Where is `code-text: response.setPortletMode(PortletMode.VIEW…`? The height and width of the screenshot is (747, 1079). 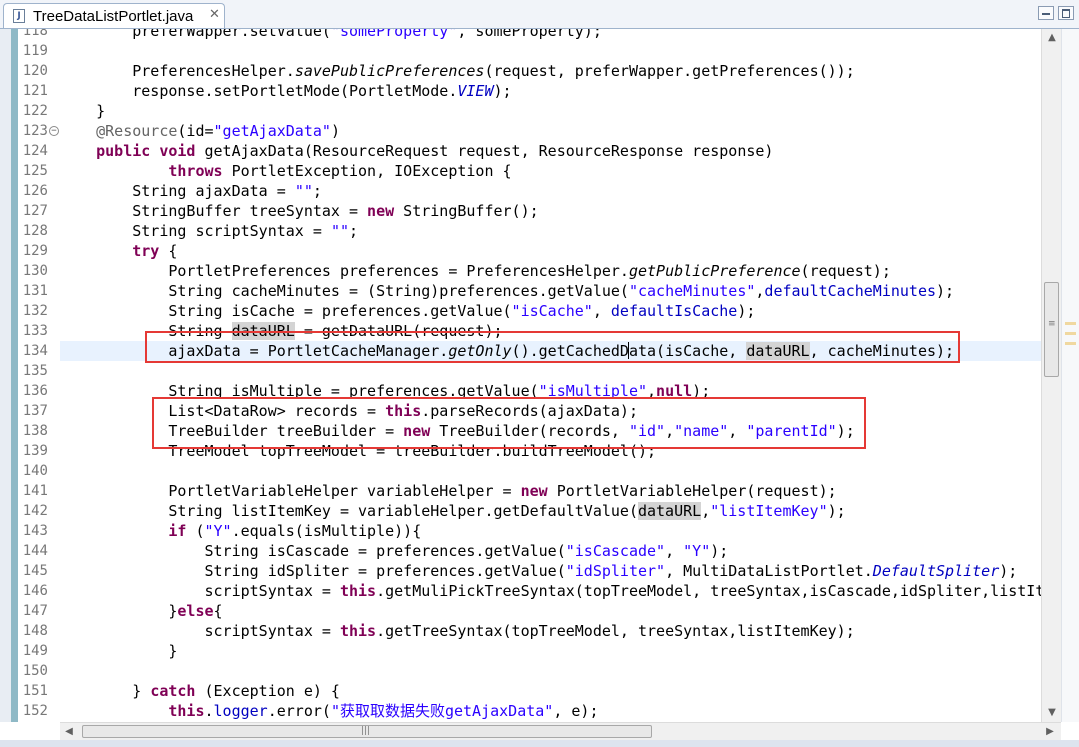
code-text: response.setPortletMode(PortletMode.VIEW… is located at coordinates (285, 91).